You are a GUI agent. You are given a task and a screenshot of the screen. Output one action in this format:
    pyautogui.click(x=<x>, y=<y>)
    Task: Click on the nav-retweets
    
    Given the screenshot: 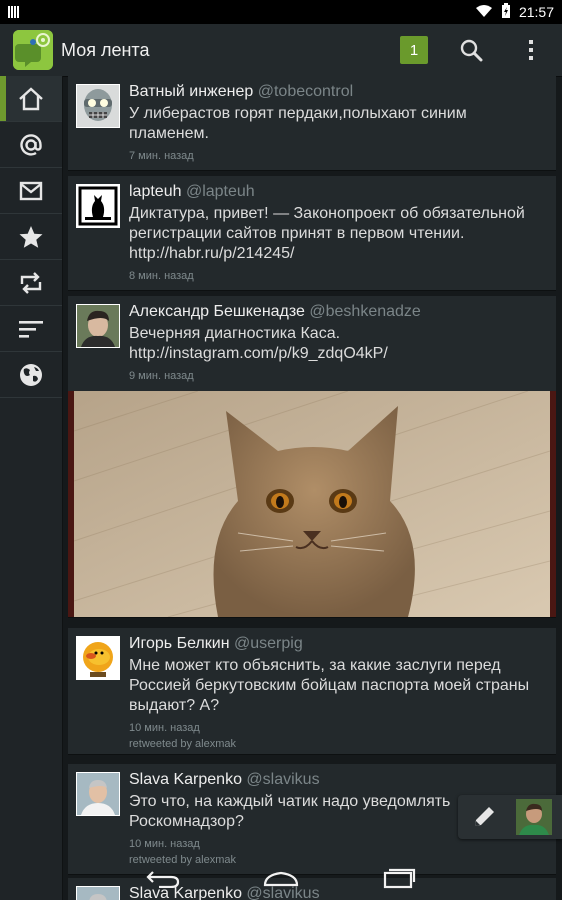 What is the action you would take?
    pyautogui.click(x=31, y=283)
    